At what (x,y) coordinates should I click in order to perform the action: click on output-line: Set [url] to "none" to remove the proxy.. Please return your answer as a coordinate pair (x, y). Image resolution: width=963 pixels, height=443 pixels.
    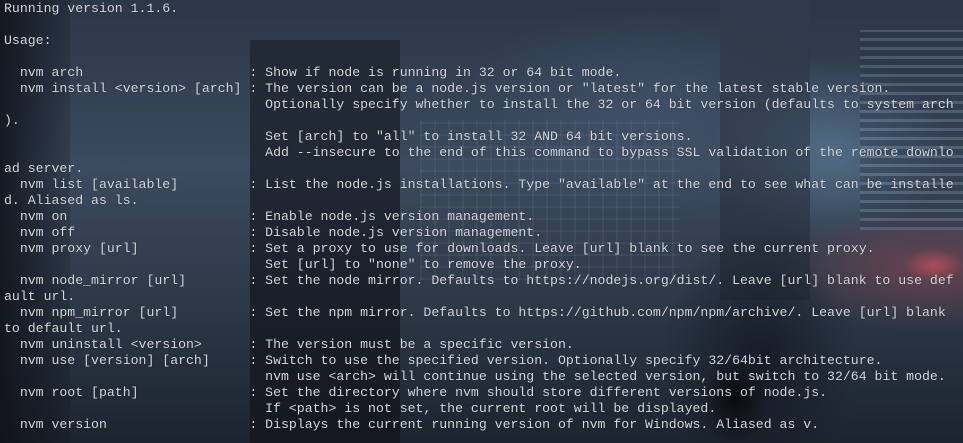
    Looking at the image, I should click on (293, 264).